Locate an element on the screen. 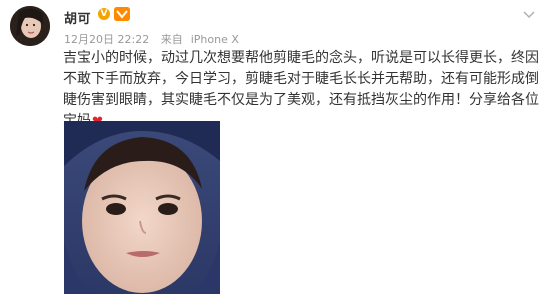  source-label: 来自 is located at coordinates (171, 39).